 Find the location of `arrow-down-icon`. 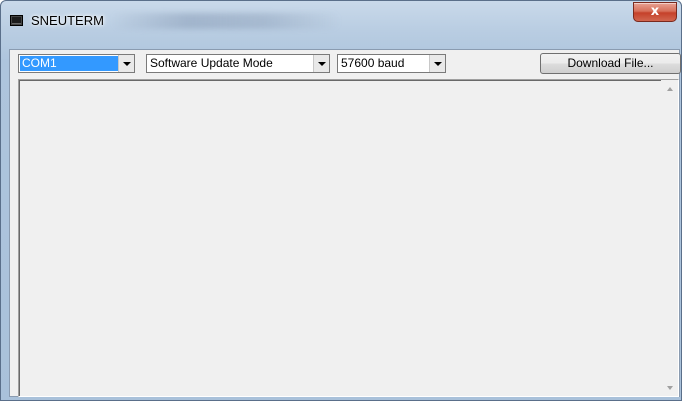

arrow-down-icon is located at coordinates (669, 387).